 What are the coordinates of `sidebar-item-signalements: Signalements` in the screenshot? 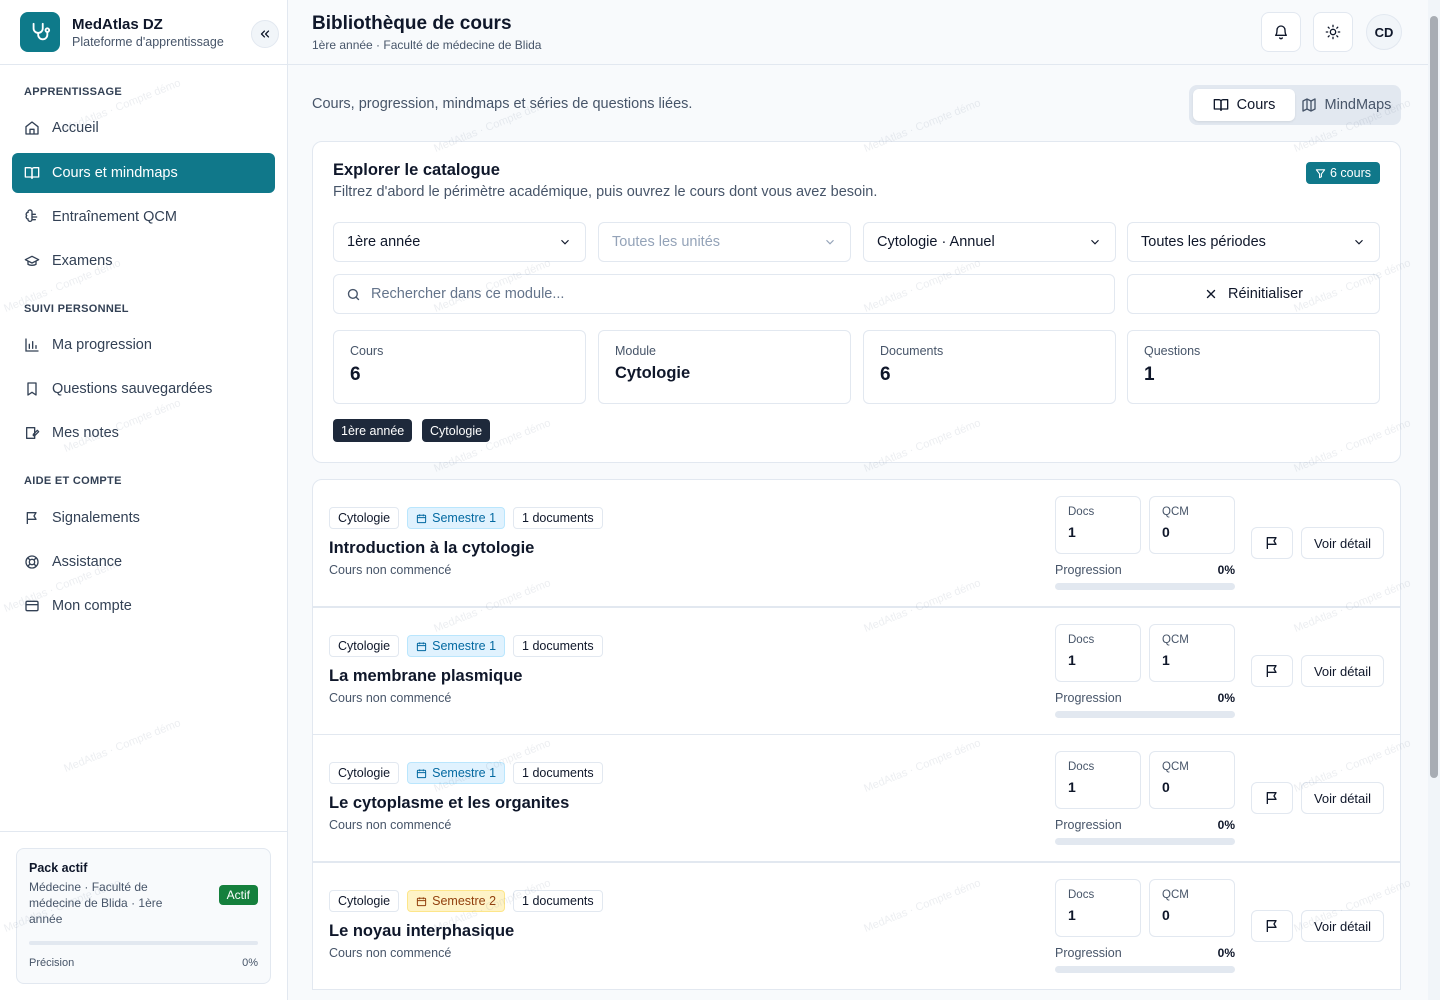 It's located at (143, 518).